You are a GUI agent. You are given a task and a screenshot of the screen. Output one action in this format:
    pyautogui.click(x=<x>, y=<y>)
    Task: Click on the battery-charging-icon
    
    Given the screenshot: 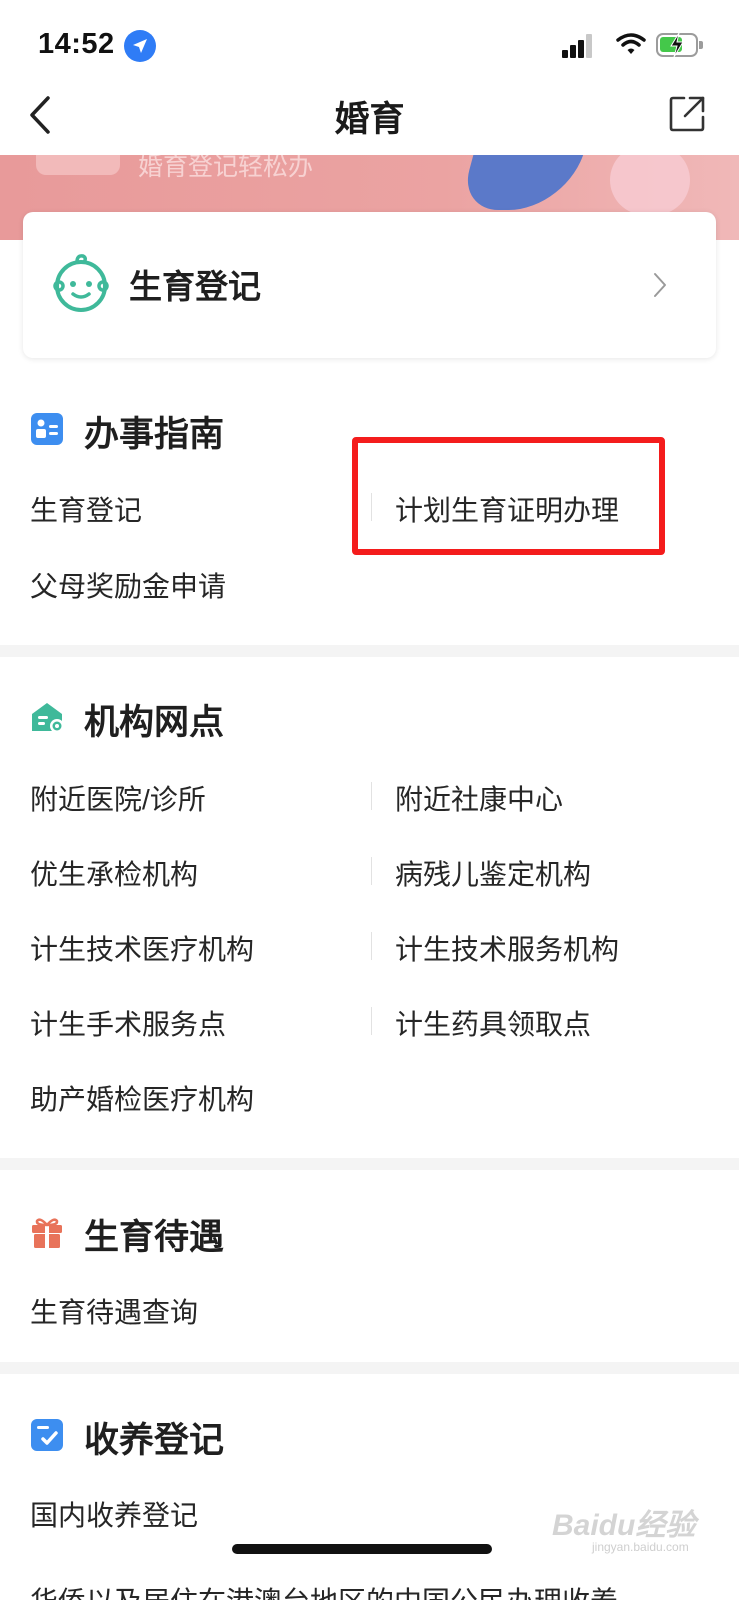 What is the action you would take?
    pyautogui.click(x=679, y=45)
    